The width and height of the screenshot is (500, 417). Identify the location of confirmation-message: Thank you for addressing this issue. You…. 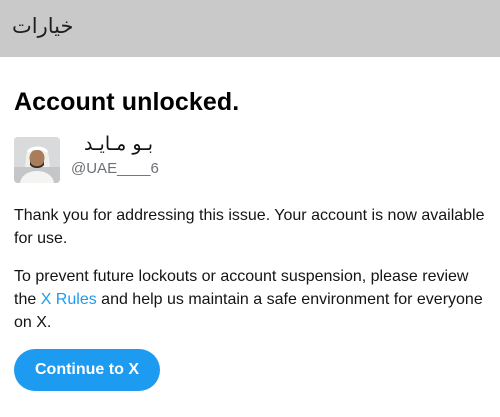
(249, 227).